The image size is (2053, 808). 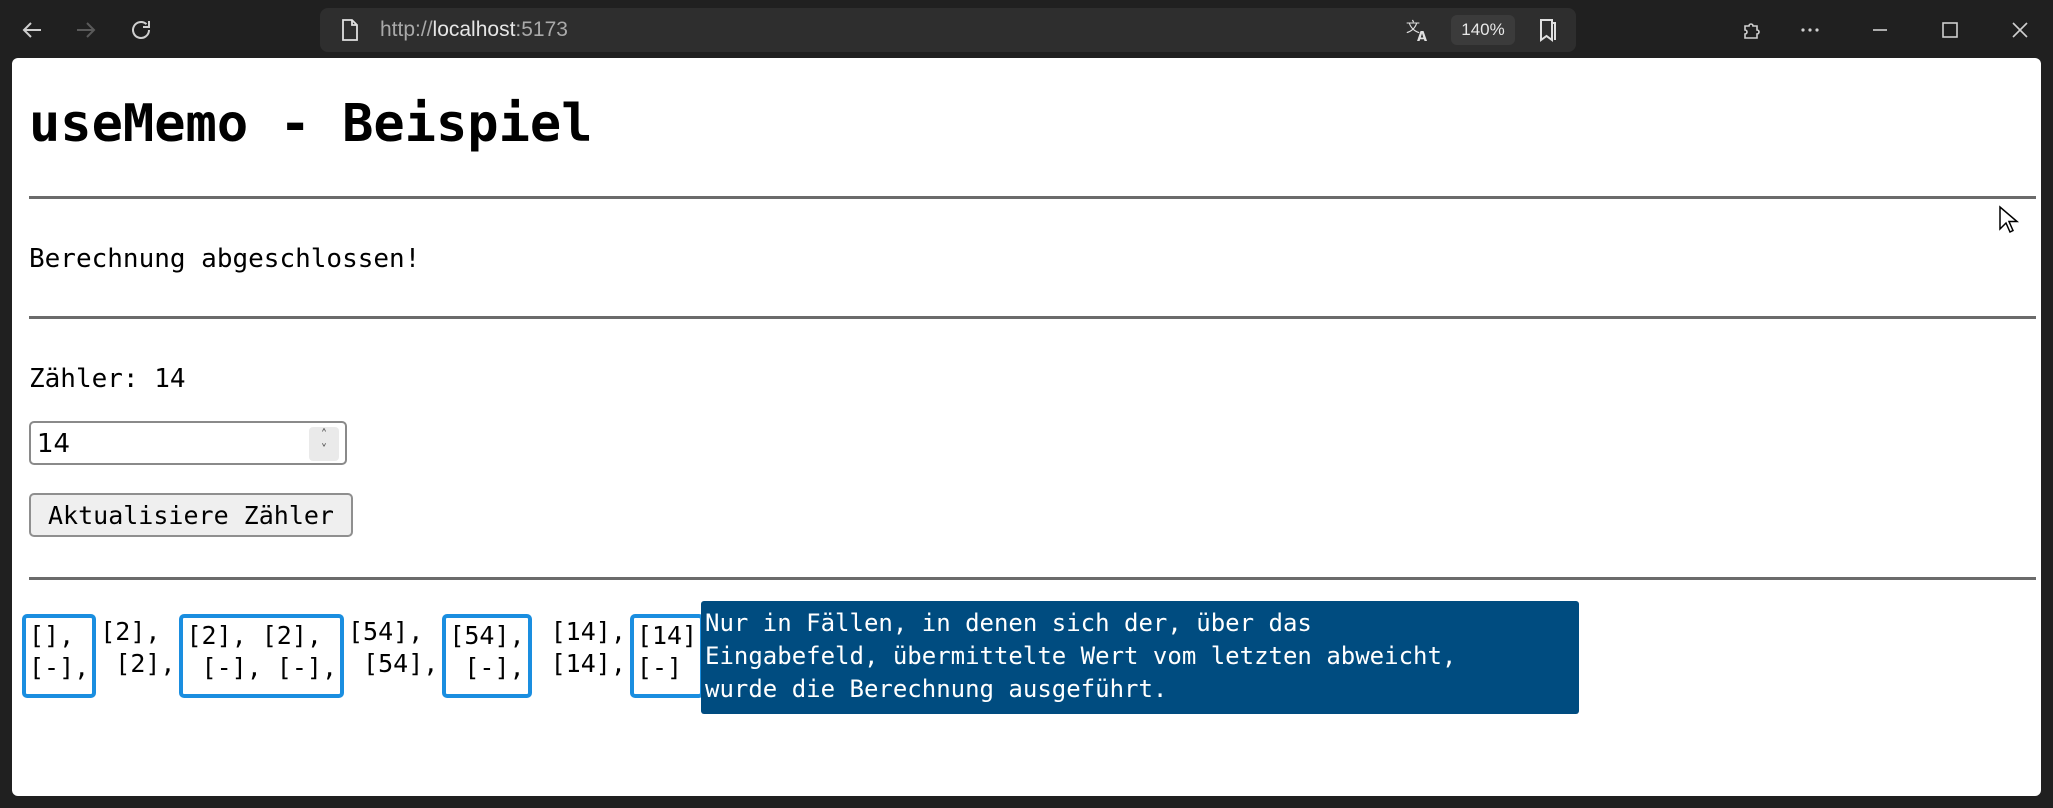 I want to click on svg-text: A, so click(x=1422, y=36).